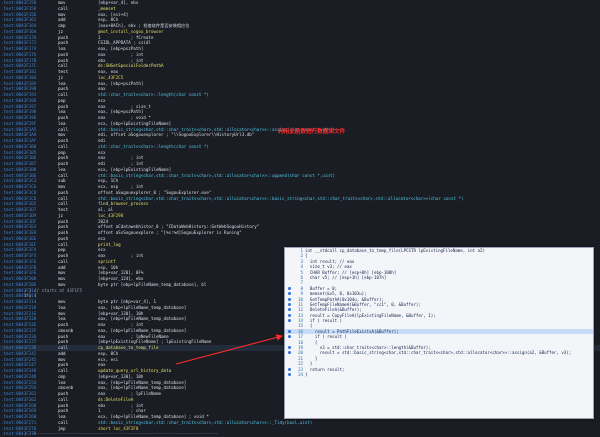  Describe the element at coordinates (306, 374) in the screenshot. I see `code-text: }` at that location.